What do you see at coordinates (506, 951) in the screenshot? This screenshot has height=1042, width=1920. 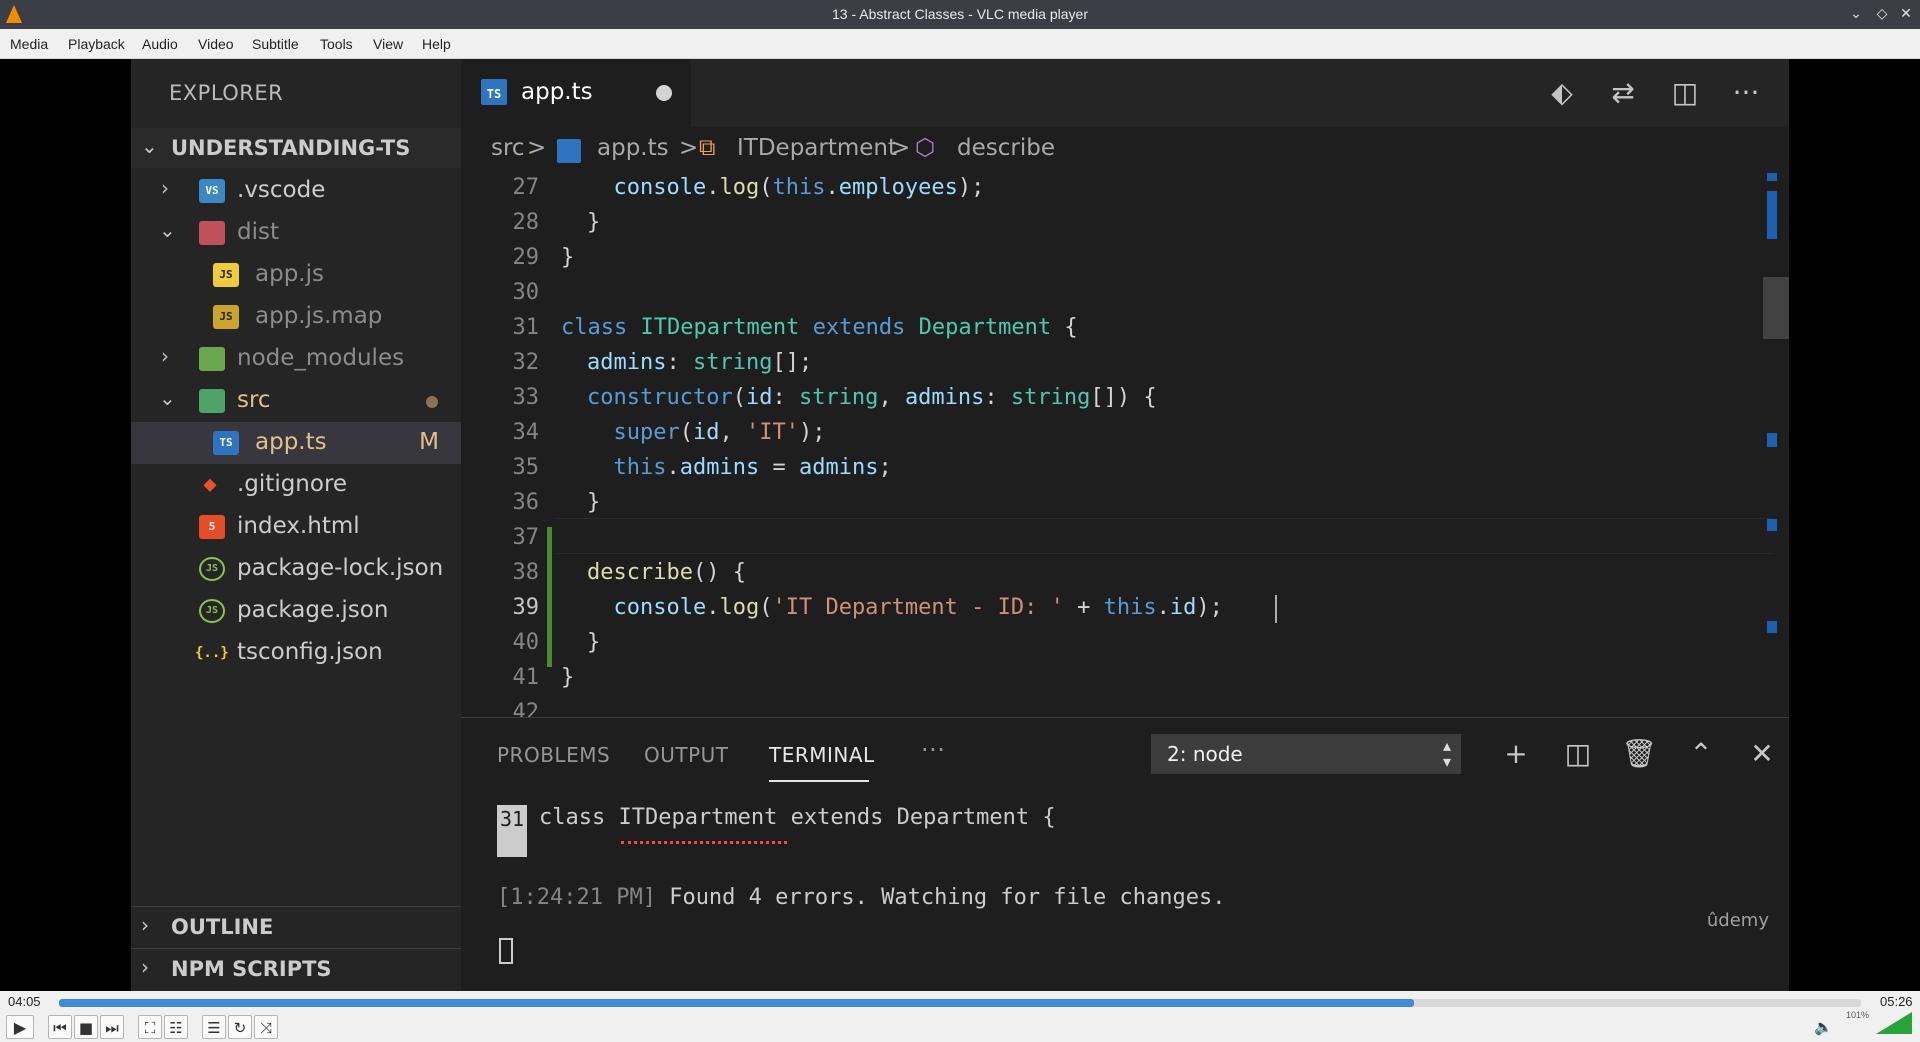 I see `terminal-cursor` at bounding box center [506, 951].